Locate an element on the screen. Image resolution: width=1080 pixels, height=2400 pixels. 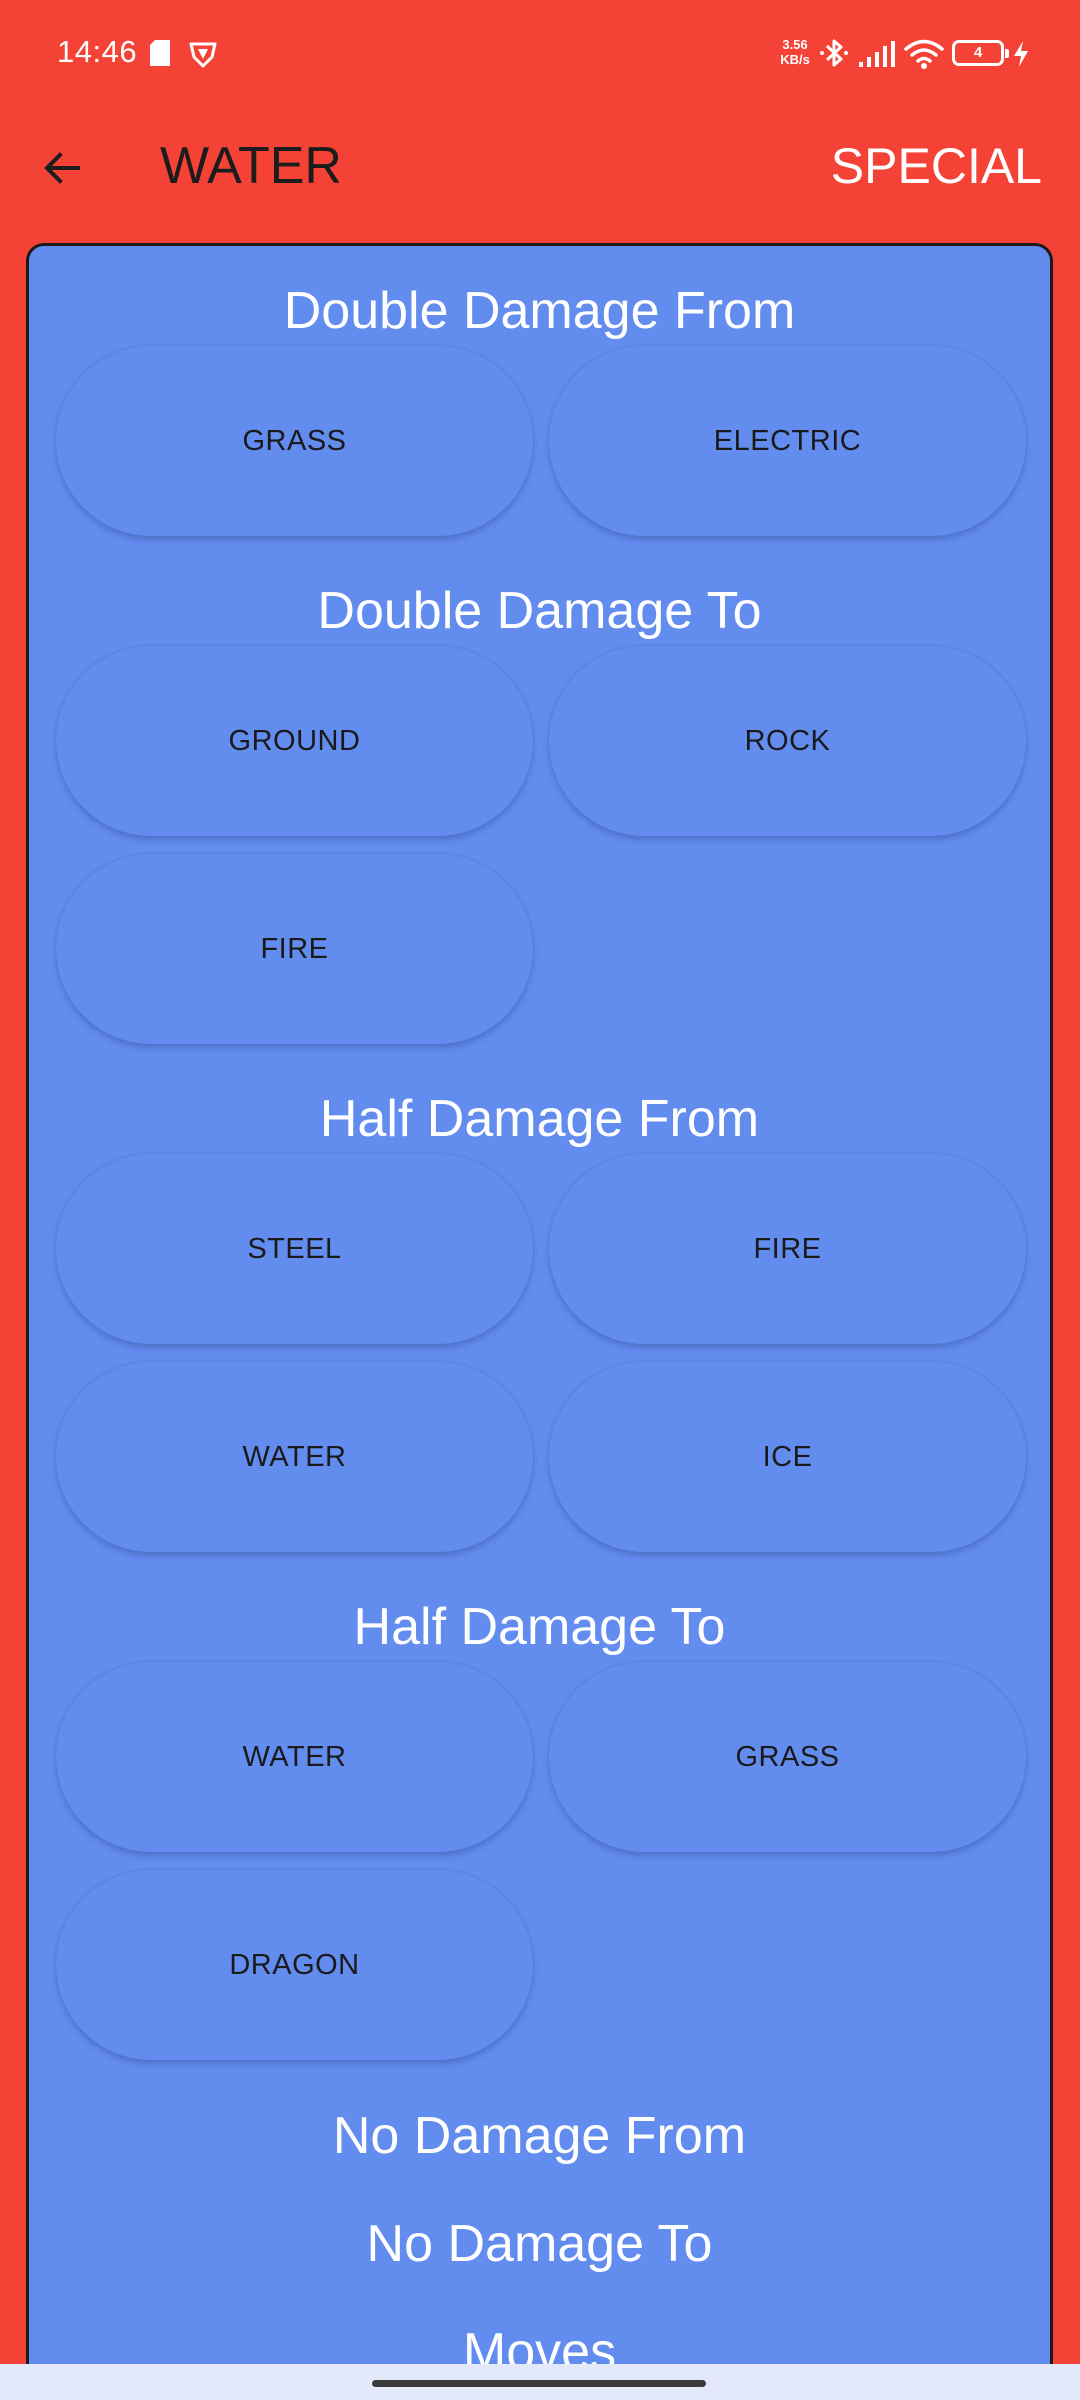
vpn-shield-icon is located at coordinates (203, 55).